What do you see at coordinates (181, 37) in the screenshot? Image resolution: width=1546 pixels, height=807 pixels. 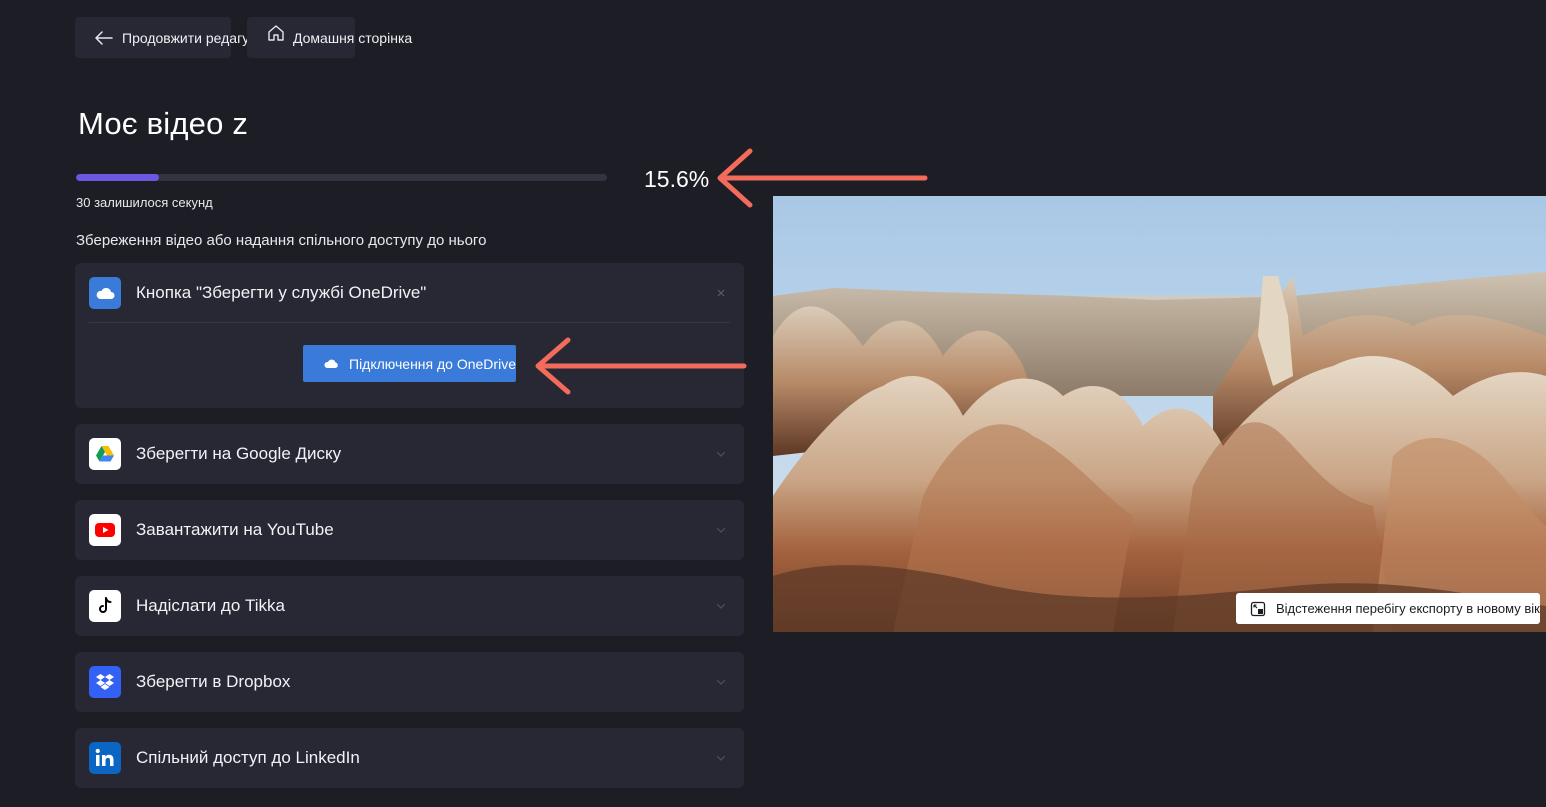 I see `continue-editing-button: Продовжити редагування` at bounding box center [181, 37].